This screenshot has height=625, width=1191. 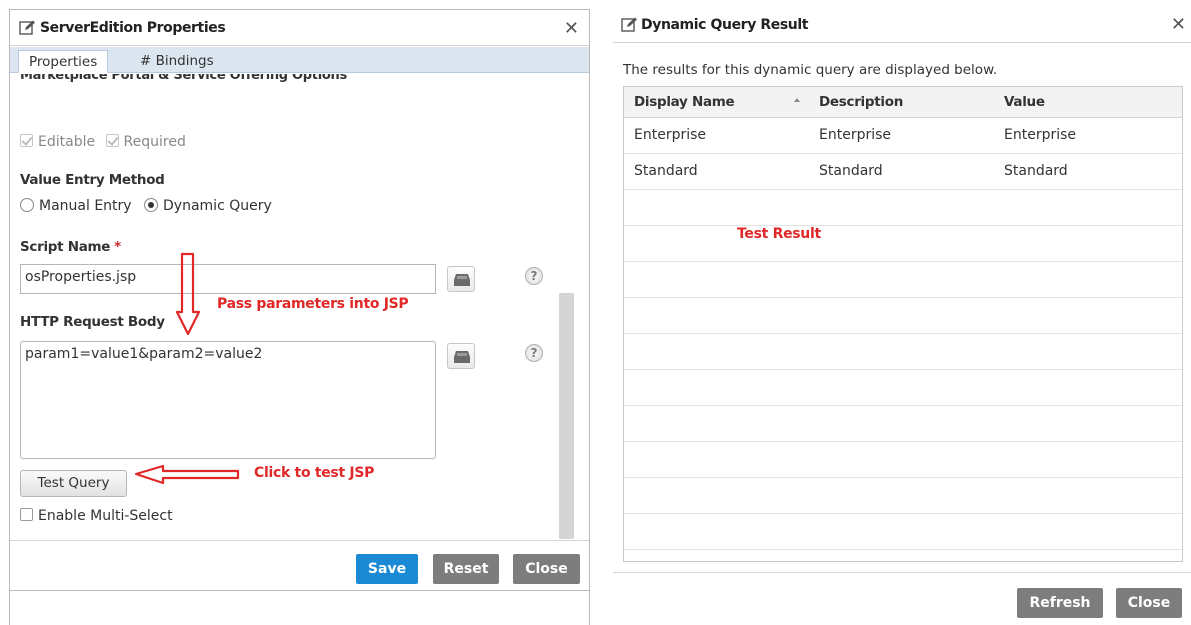 What do you see at coordinates (177, 61) in the screenshot?
I see `tab-bindings: # Bindings` at bounding box center [177, 61].